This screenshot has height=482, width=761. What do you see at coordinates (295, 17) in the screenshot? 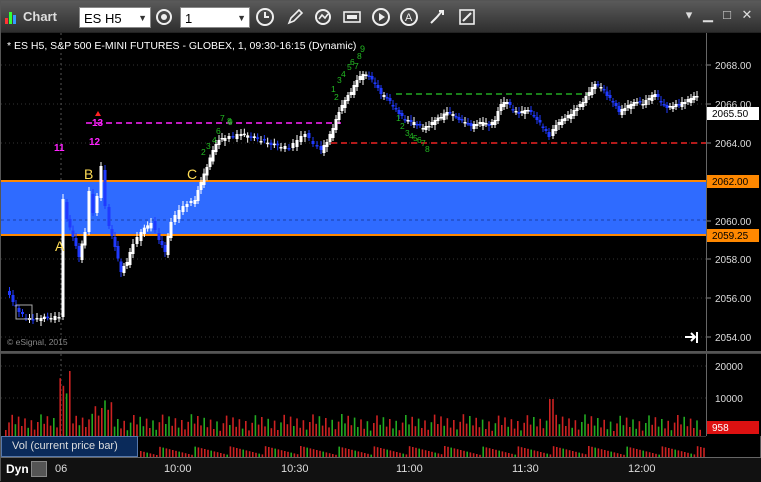
I see `pencil-icon` at bounding box center [295, 17].